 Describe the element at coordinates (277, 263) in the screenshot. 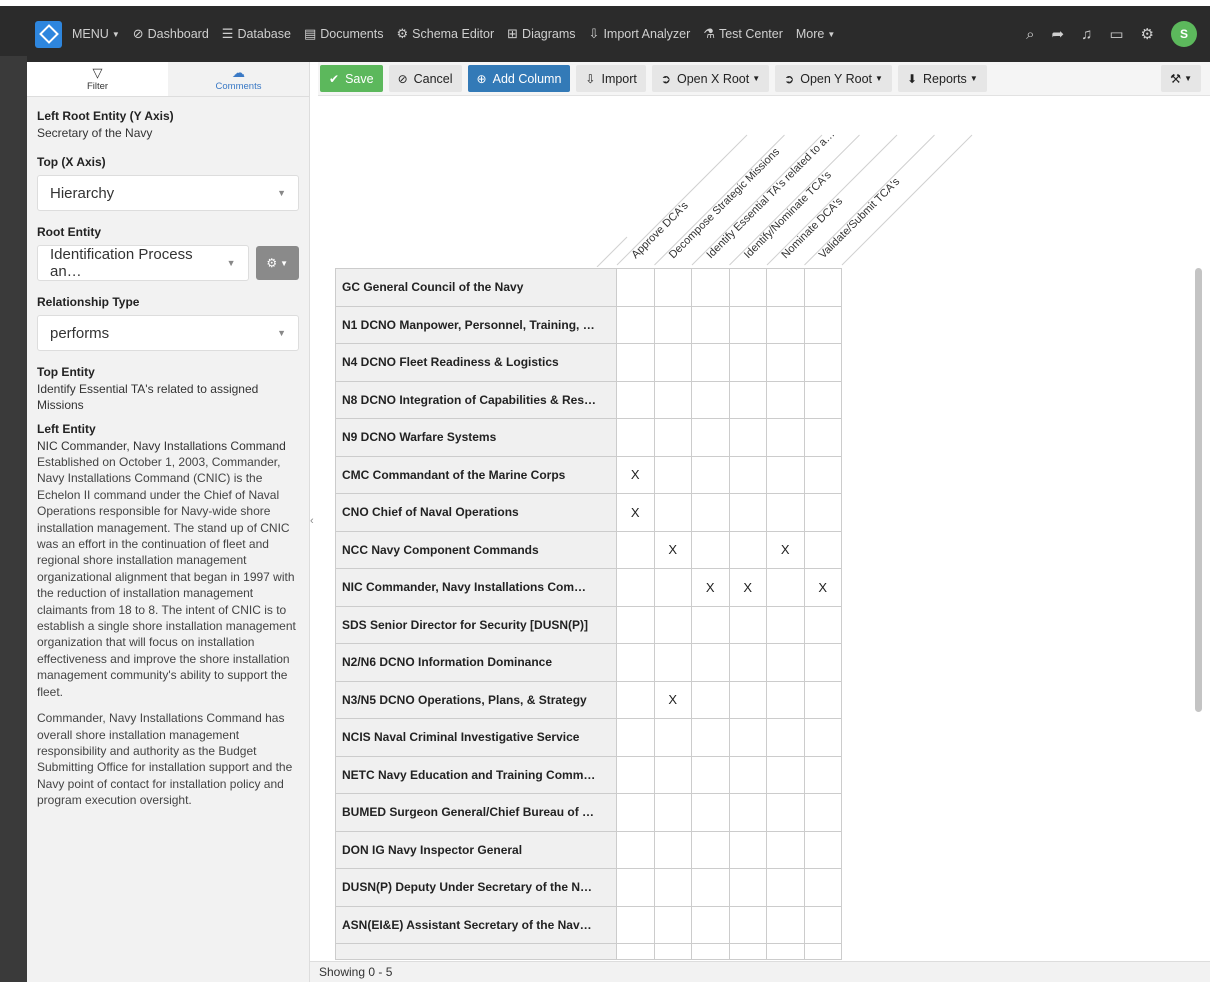

I see `root-entity-settings-button: ⚙ ▼` at that location.